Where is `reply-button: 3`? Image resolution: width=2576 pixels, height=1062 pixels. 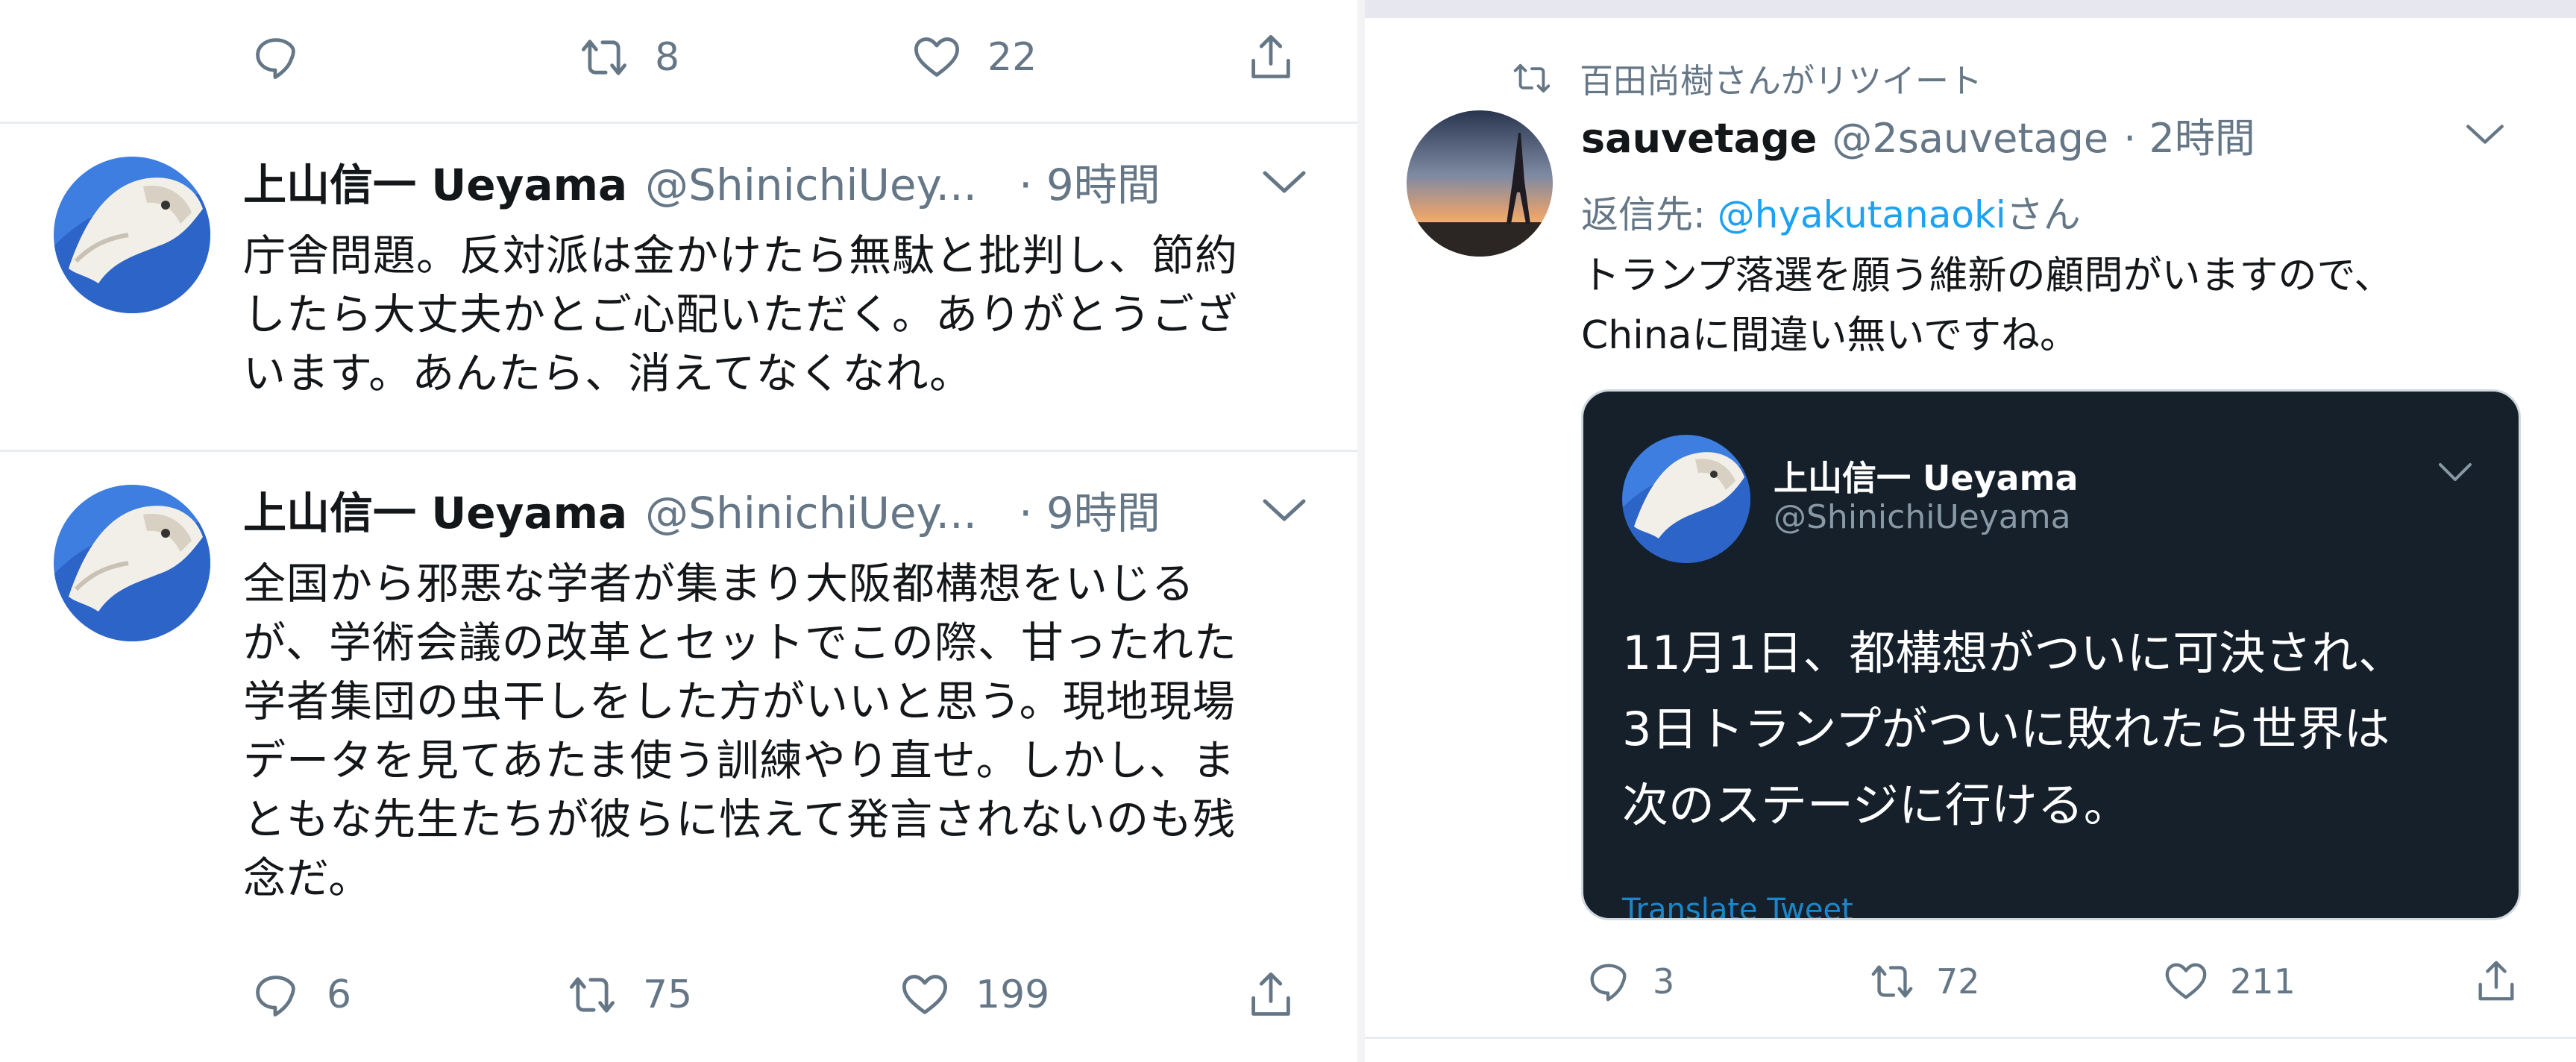
reply-button: 3 is located at coordinates (1630, 982).